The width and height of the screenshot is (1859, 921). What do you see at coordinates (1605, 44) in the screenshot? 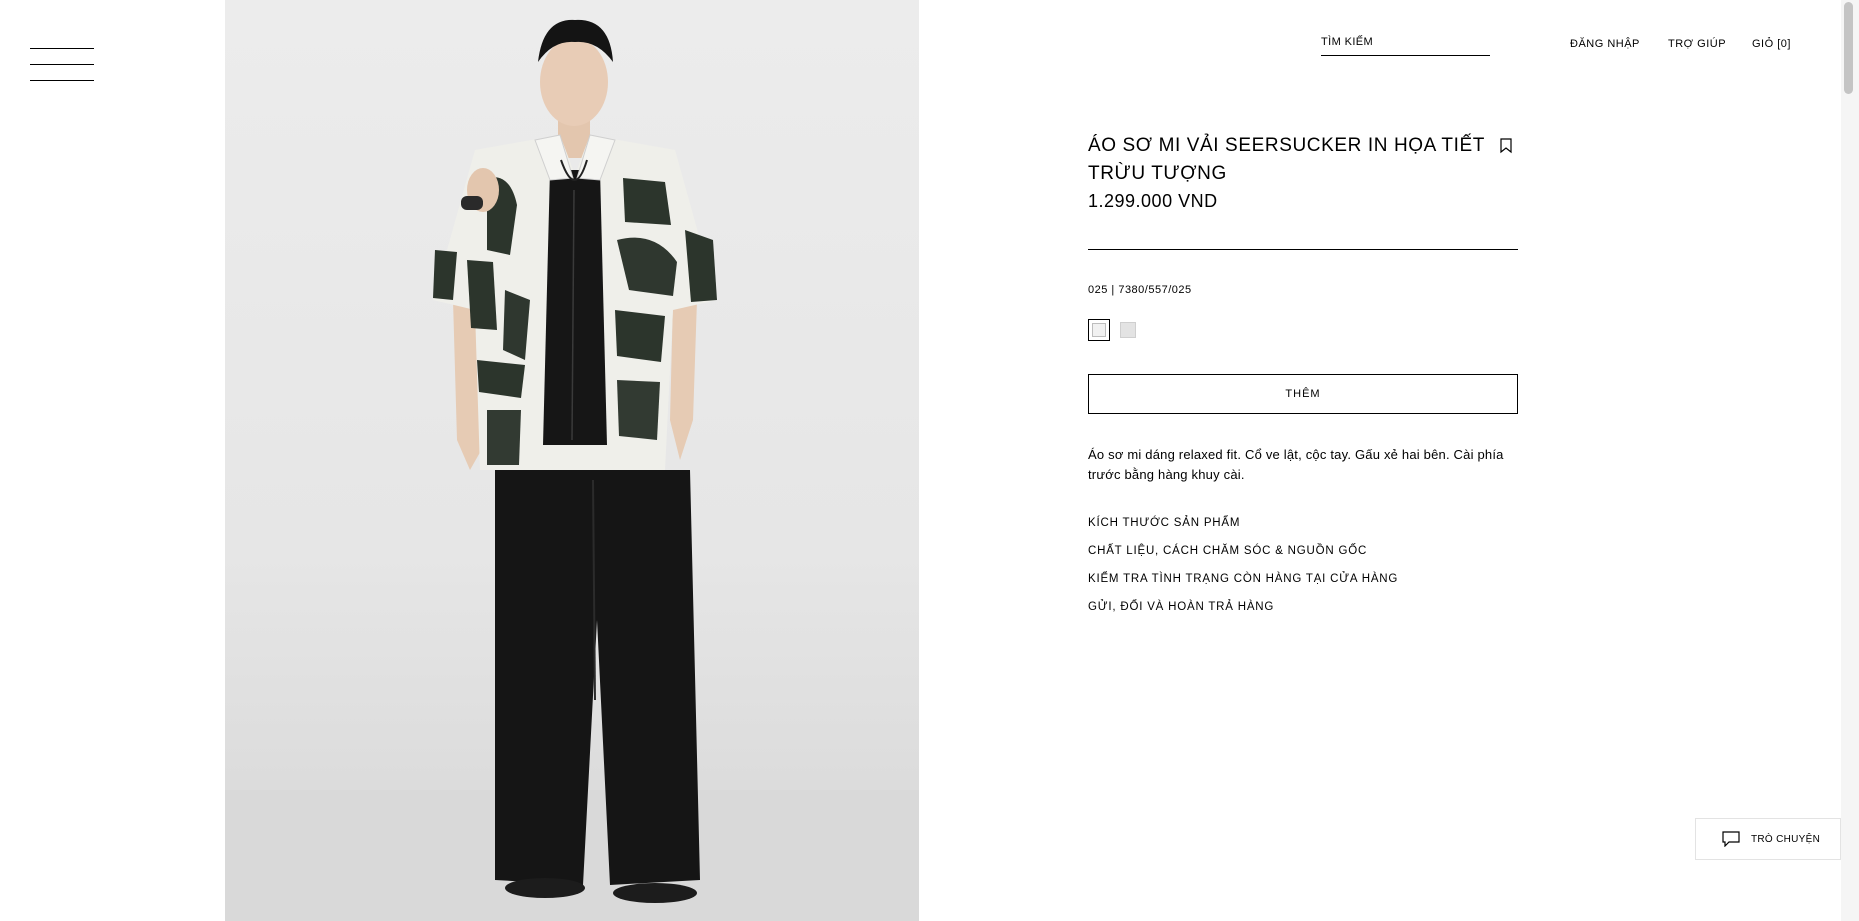
I see `login-link: ĐĂNG NHẬP` at bounding box center [1605, 44].